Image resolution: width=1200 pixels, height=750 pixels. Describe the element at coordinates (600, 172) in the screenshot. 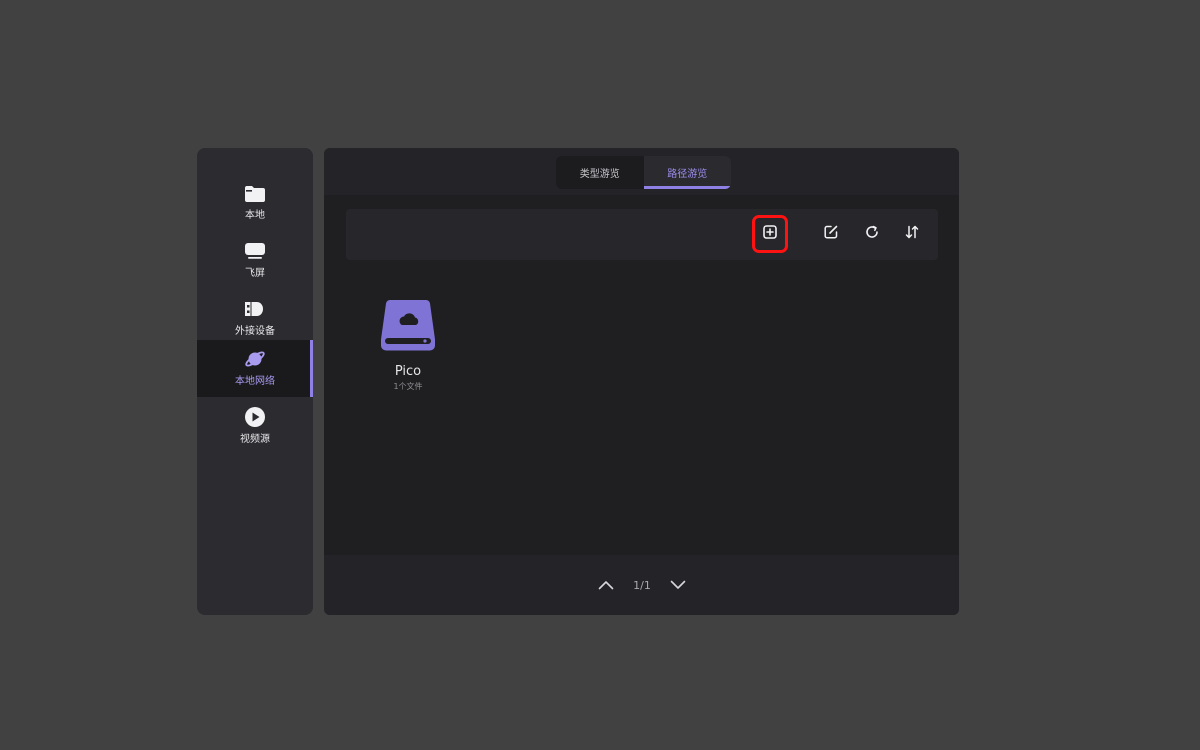

I see `tab-type-browse: 类型游览` at that location.